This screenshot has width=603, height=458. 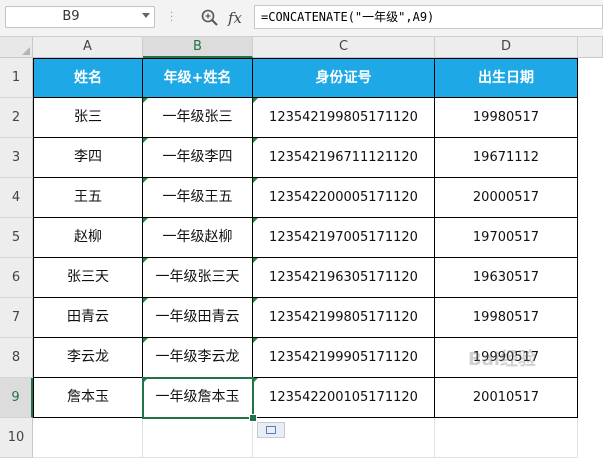 I want to click on table-cell: 李四, so click(x=88, y=158).